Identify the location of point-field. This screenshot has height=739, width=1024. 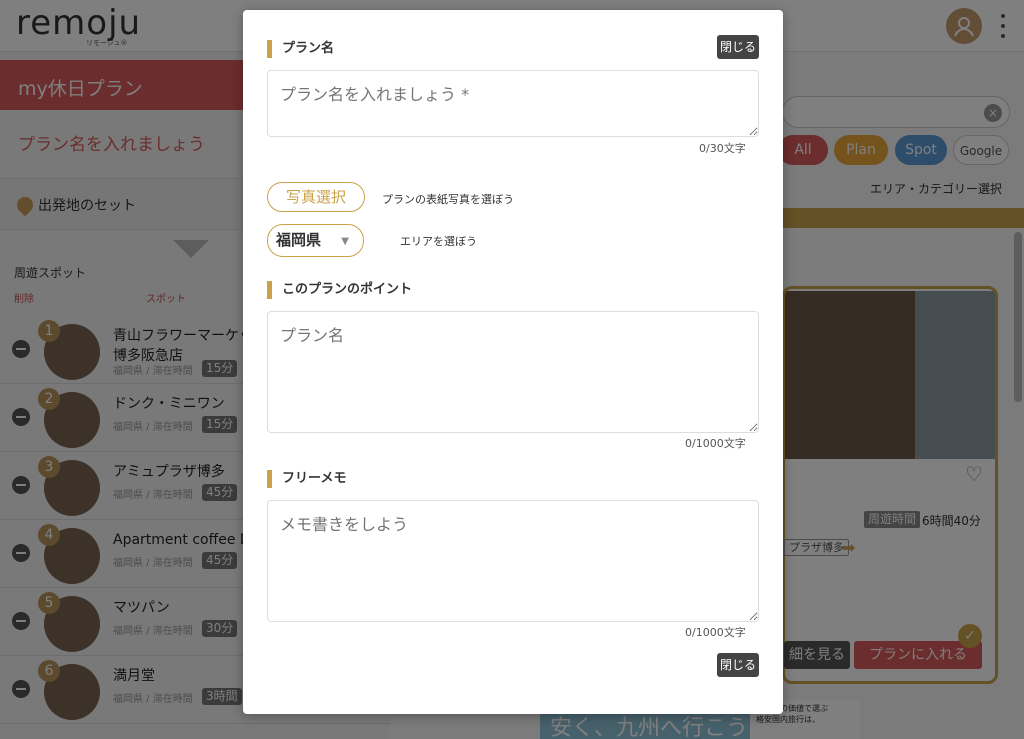
(513, 372).